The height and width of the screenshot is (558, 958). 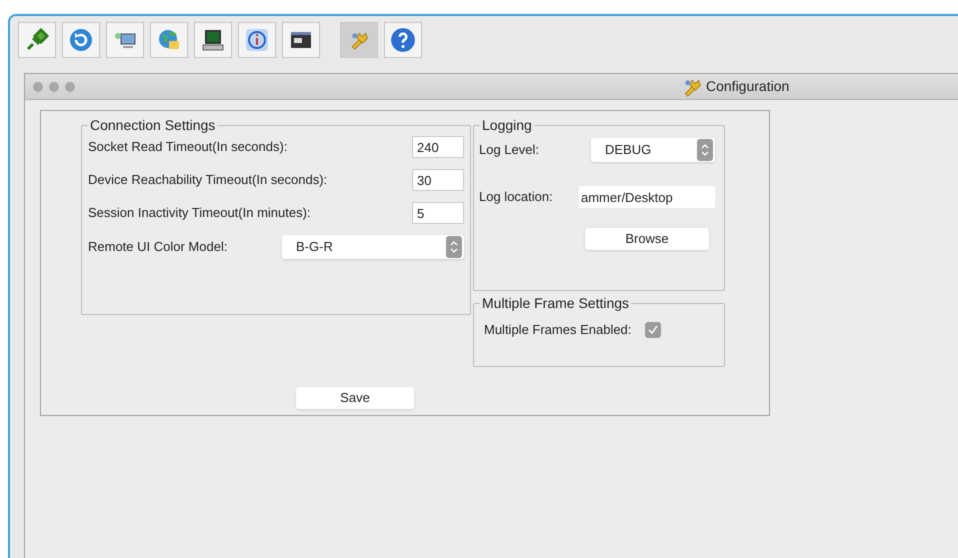 What do you see at coordinates (199, 213) in the screenshot?
I see `field-label: Session Inactivity Timeout(In minutes):` at bounding box center [199, 213].